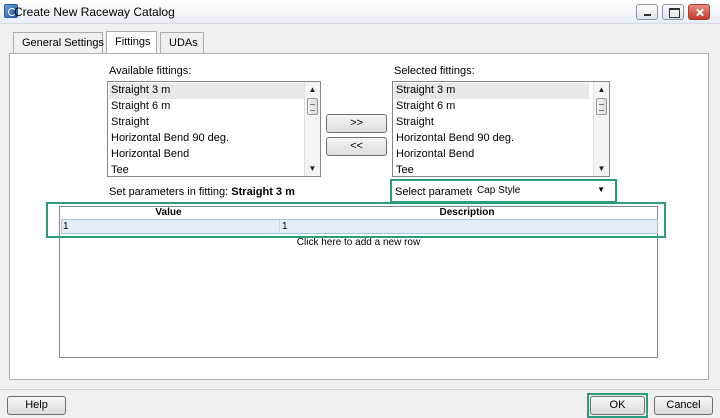  What do you see at coordinates (356, 146) in the screenshot?
I see `remove-fitting-button: <<` at bounding box center [356, 146].